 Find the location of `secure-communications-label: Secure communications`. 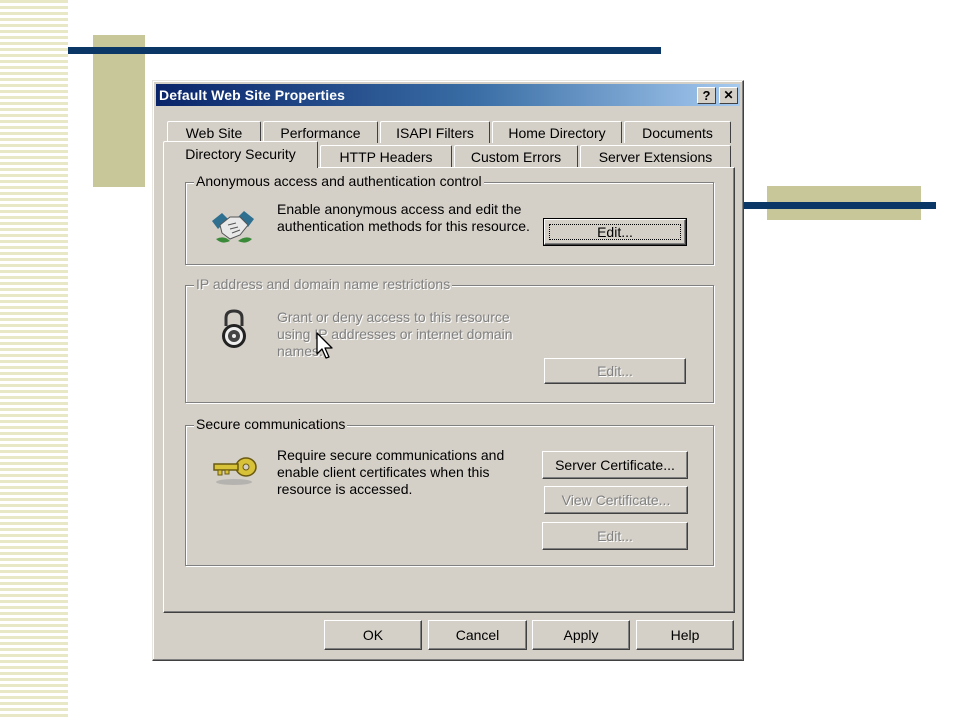

secure-communications-label: Secure communications is located at coordinates (271, 424).